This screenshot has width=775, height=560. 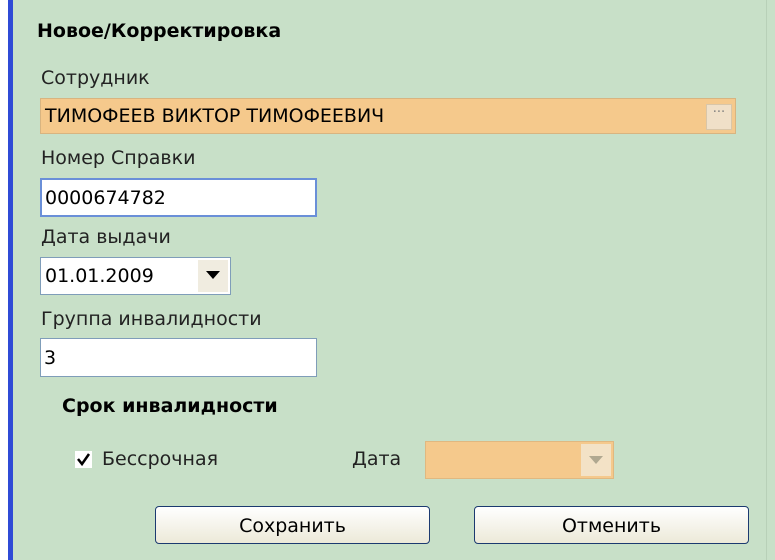 I want to click on form-title: Новое/Корректировка, so click(x=159, y=31).